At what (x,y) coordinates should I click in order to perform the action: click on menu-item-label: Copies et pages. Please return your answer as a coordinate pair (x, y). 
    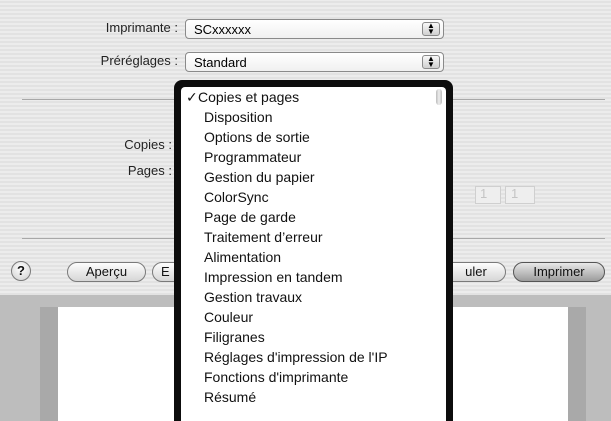
    Looking at the image, I should click on (249, 97).